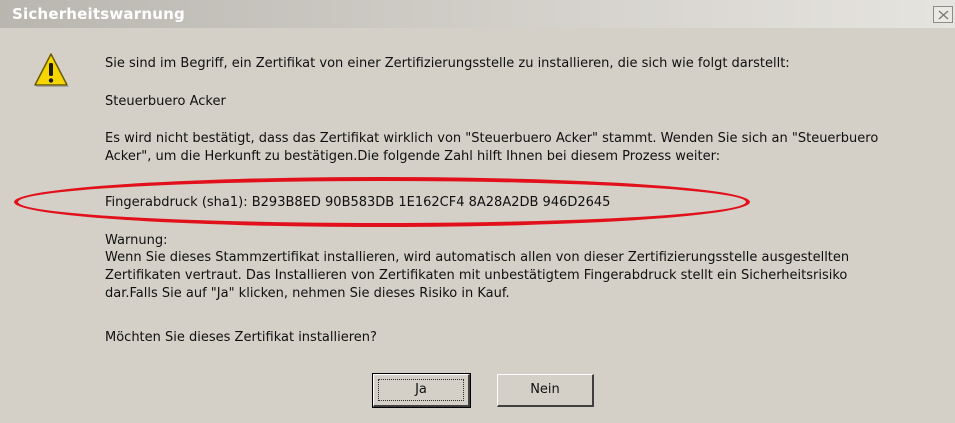 The height and width of the screenshot is (423, 955). Describe the element at coordinates (382, 202) in the screenshot. I see `fingerprint-highlight-ellipse` at that location.